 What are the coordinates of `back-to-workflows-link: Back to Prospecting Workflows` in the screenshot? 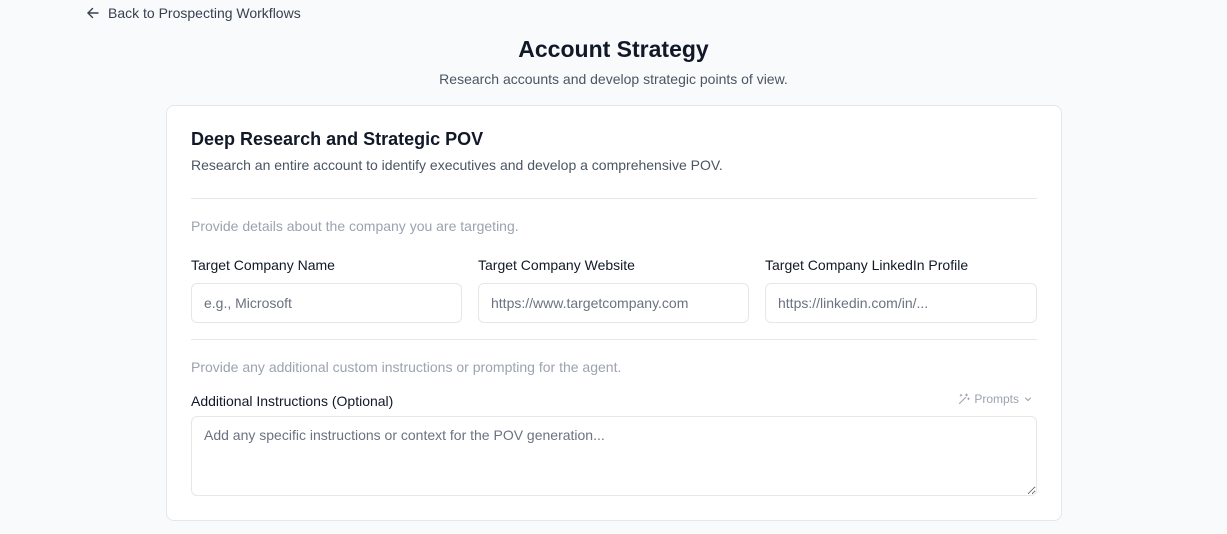 It's located at (193, 13).